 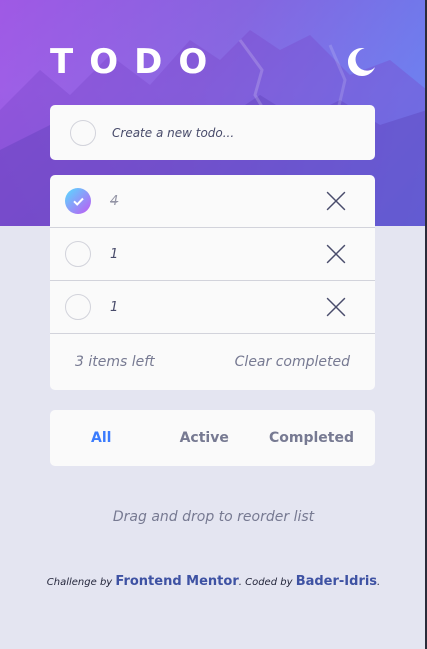 What do you see at coordinates (137, 62) in the screenshot?
I see `app-logo: TODO` at bounding box center [137, 62].